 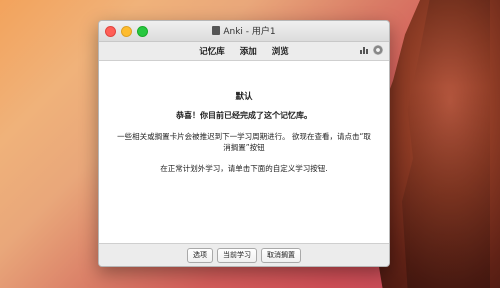 I want to click on bottom-button-bar: 选项 当前学习 取消搁置, so click(x=244, y=254).